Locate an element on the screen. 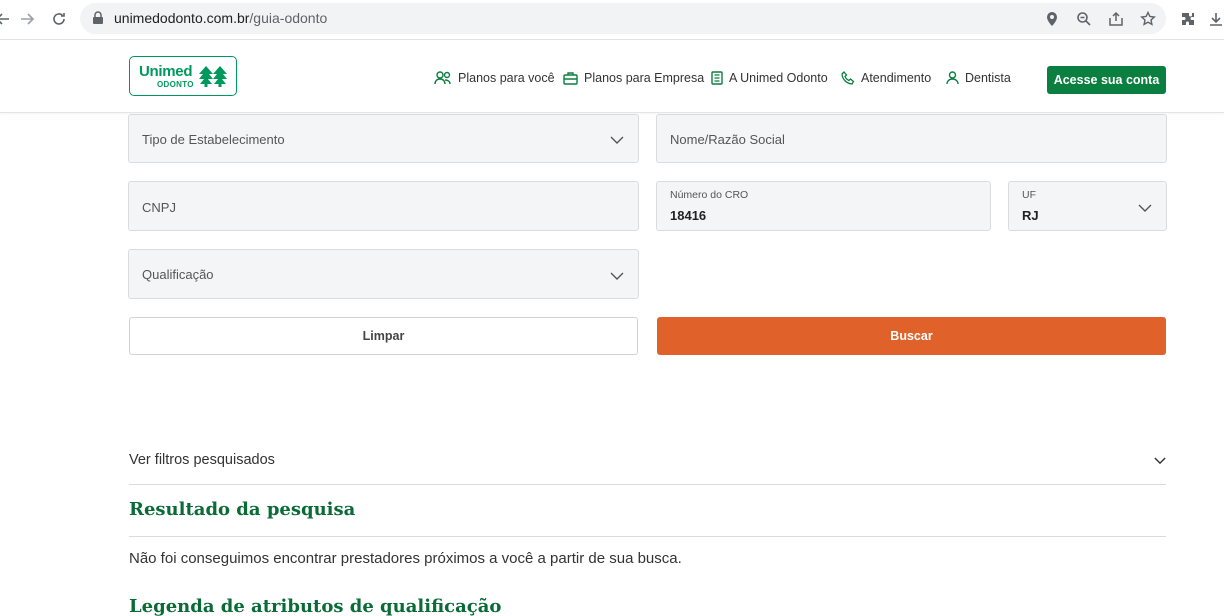 Image resolution: width=1224 pixels, height=616 pixels. url-host: unimedodonto.com.br is located at coordinates (182, 18).